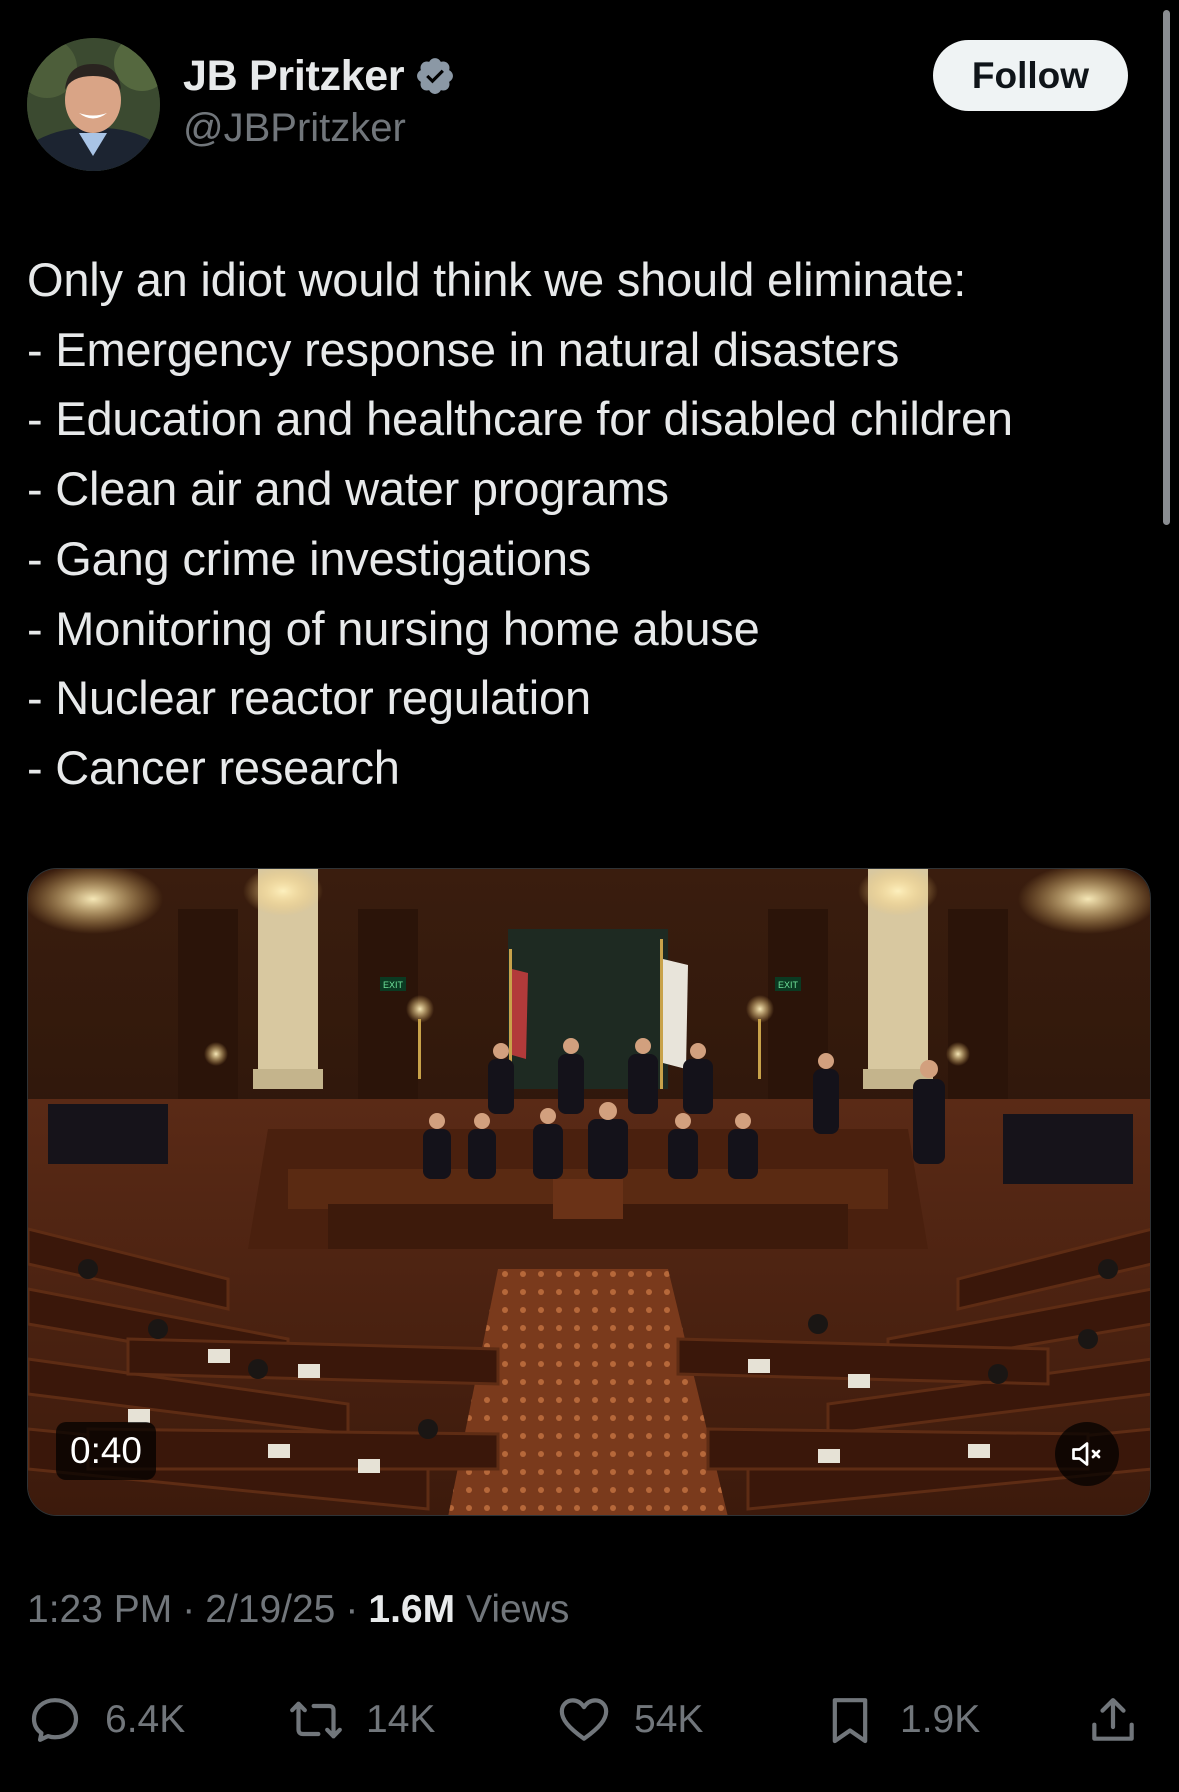 Image resolution: width=1179 pixels, height=1792 pixels. What do you see at coordinates (309, 698) in the screenshot?
I see `tweet-line: - Nuclear reactor regulation` at bounding box center [309, 698].